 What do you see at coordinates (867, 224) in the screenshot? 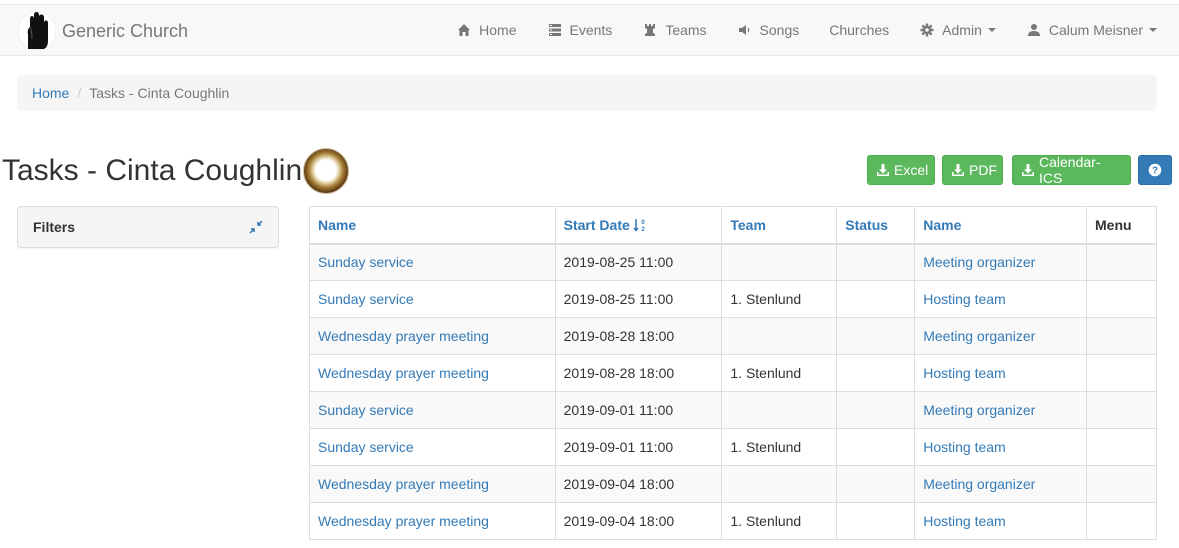
I see `column-header-status-label: Status` at bounding box center [867, 224].